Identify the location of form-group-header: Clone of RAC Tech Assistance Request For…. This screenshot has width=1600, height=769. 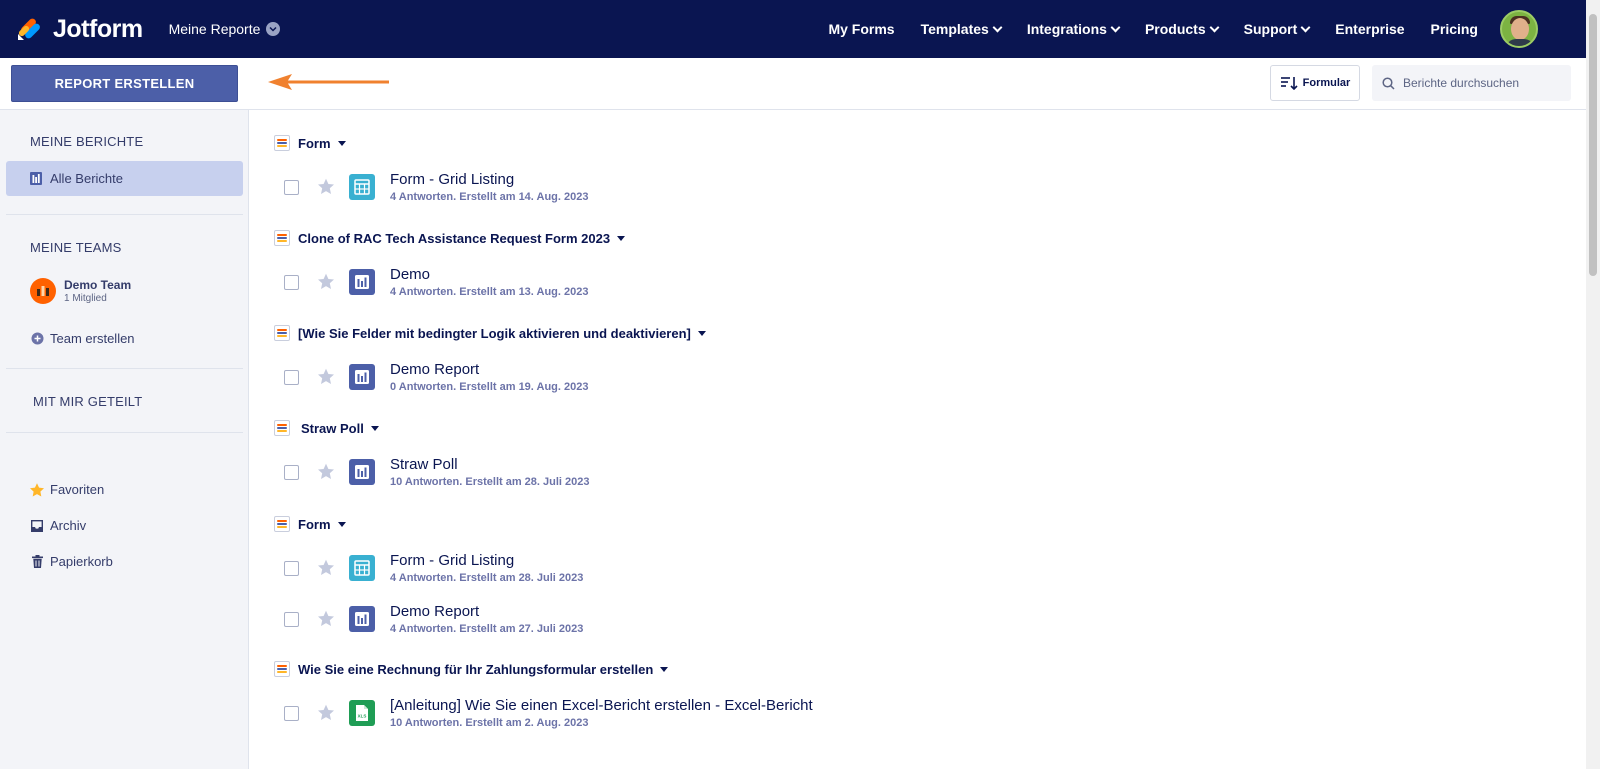
(450, 238).